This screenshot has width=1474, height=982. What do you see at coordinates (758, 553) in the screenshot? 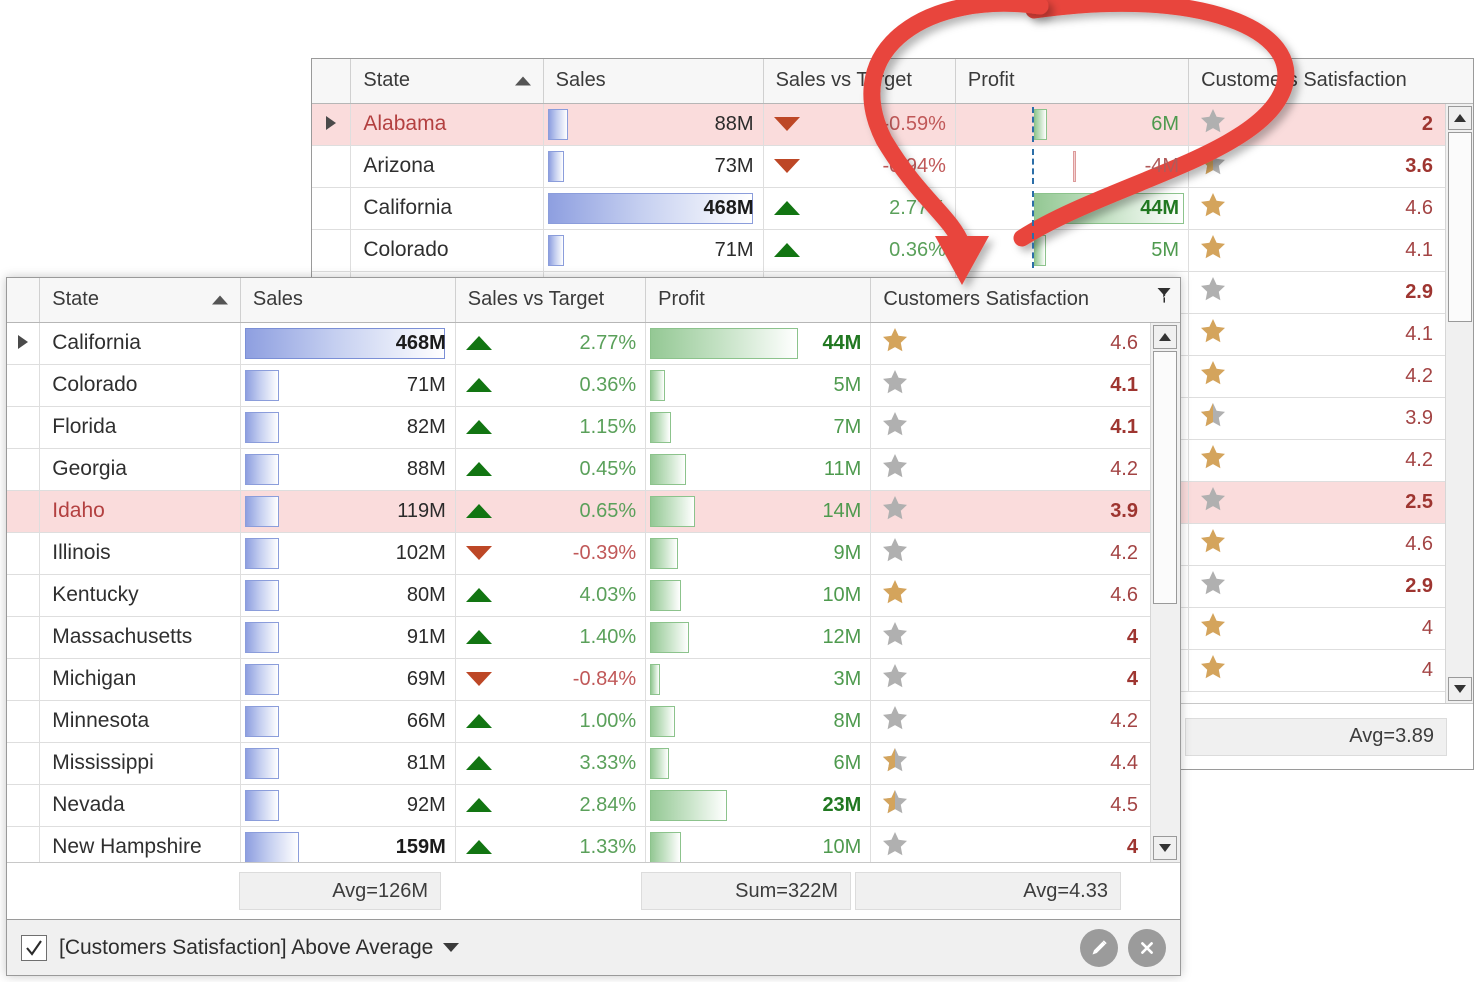
I see `cell-profit: 9M` at bounding box center [758, 553].